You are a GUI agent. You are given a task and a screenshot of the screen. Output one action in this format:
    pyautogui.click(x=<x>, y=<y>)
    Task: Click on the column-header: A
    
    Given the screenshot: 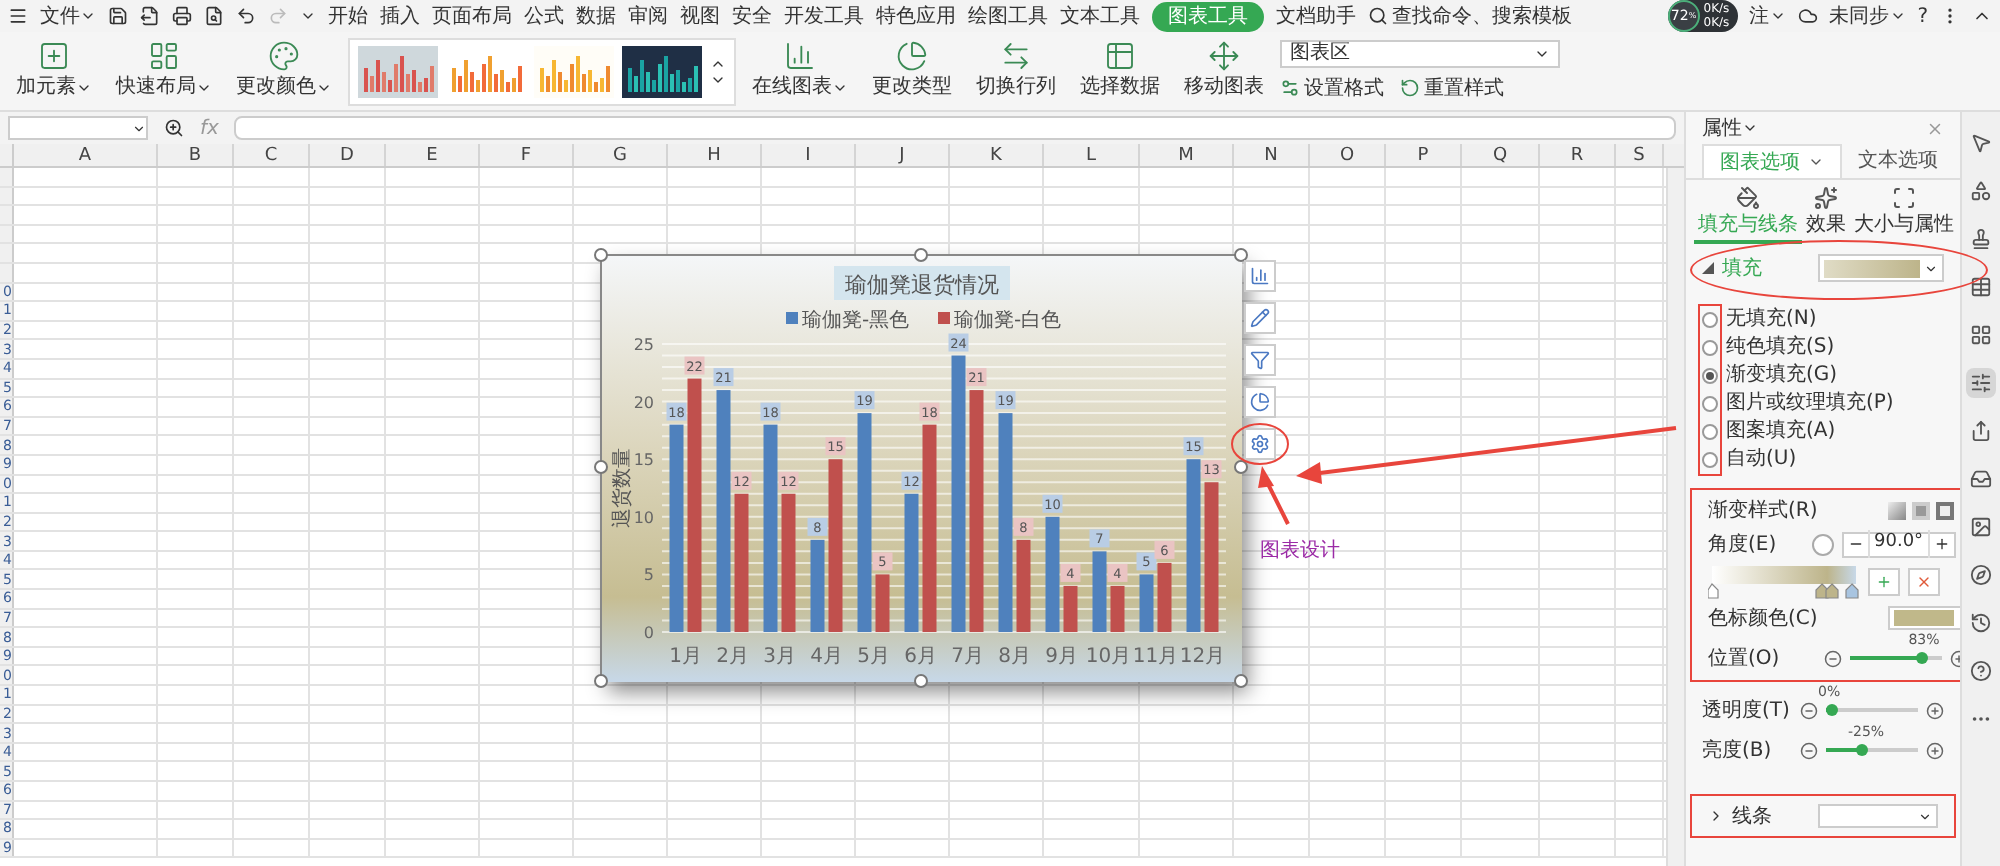 What is the action you would take?
    pyautogui.click(x=86, y=155)
    